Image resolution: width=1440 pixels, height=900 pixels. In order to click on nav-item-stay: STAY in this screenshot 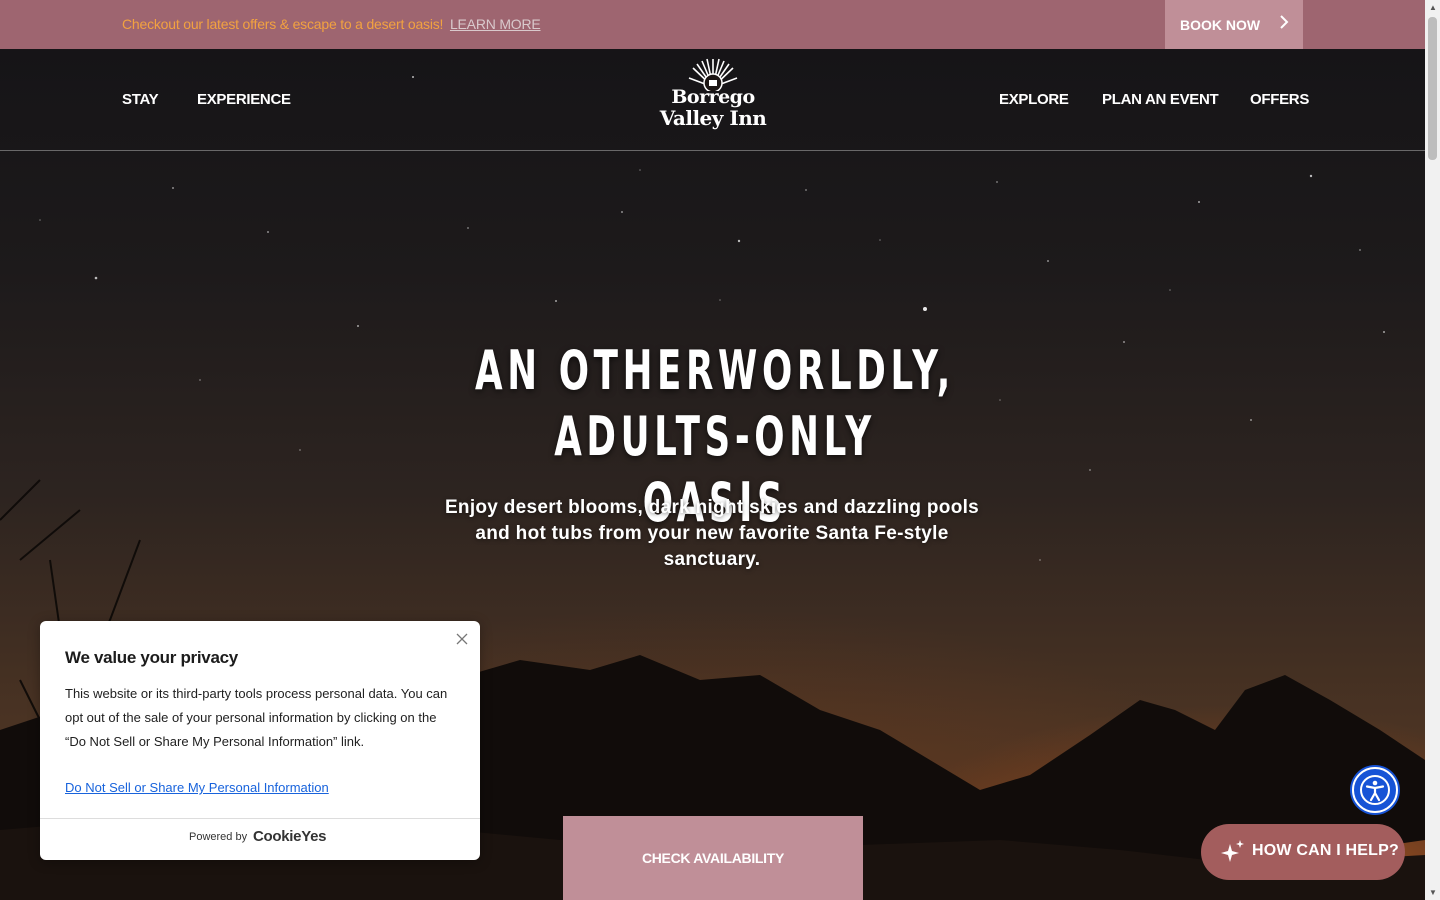, I will do `click(140, 99)`.